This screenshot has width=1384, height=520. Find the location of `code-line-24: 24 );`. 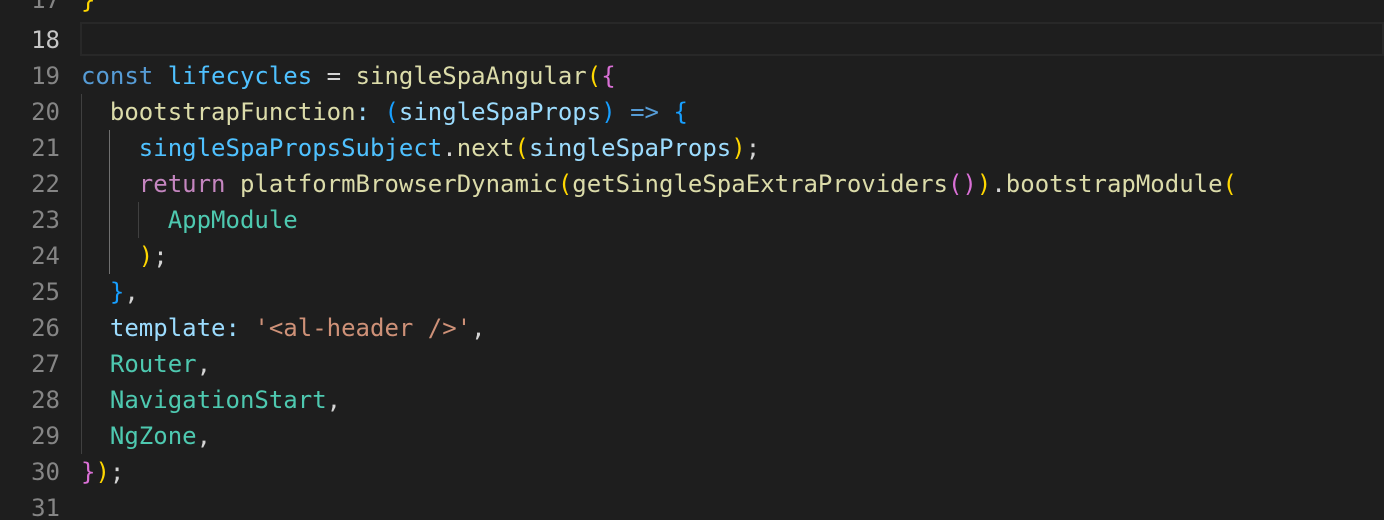

code-line-24: 24 ); is located at coordinates (692, 256).